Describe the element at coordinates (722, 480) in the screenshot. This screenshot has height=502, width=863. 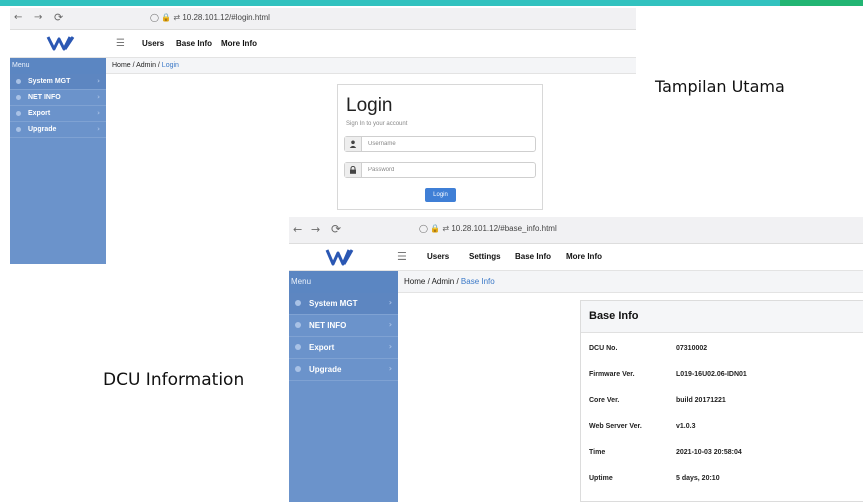
I see `info-row-uptime: Uptime 5 days, 20:10` at that location.